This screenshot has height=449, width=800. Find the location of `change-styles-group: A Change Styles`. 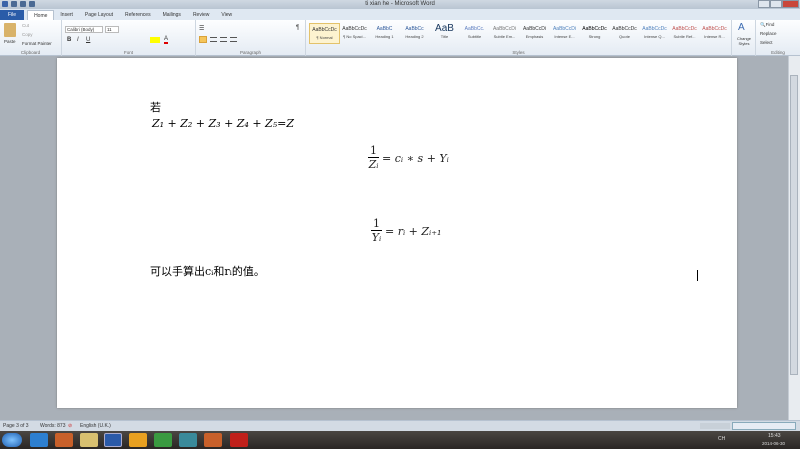

change-styles-group: A Change Styles is located at coordinates (744, 38).